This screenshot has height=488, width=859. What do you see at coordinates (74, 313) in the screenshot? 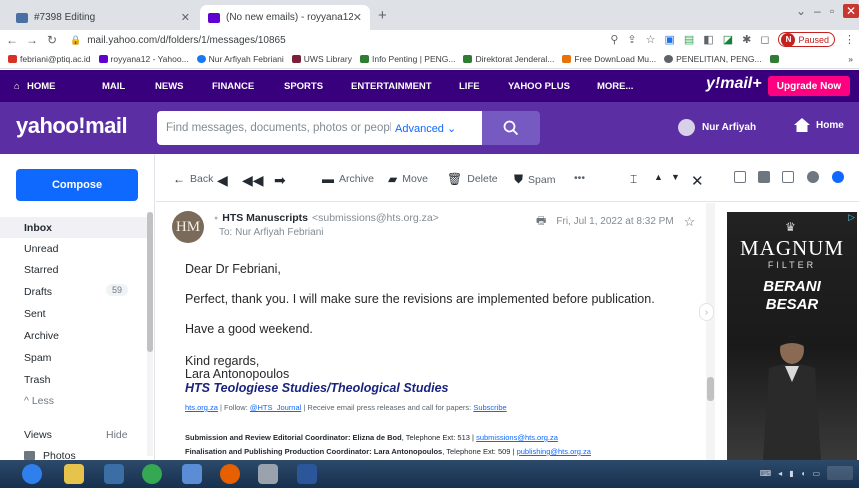
I see `sidebar-item-sent: Sent` at bounding box center [74, 313].